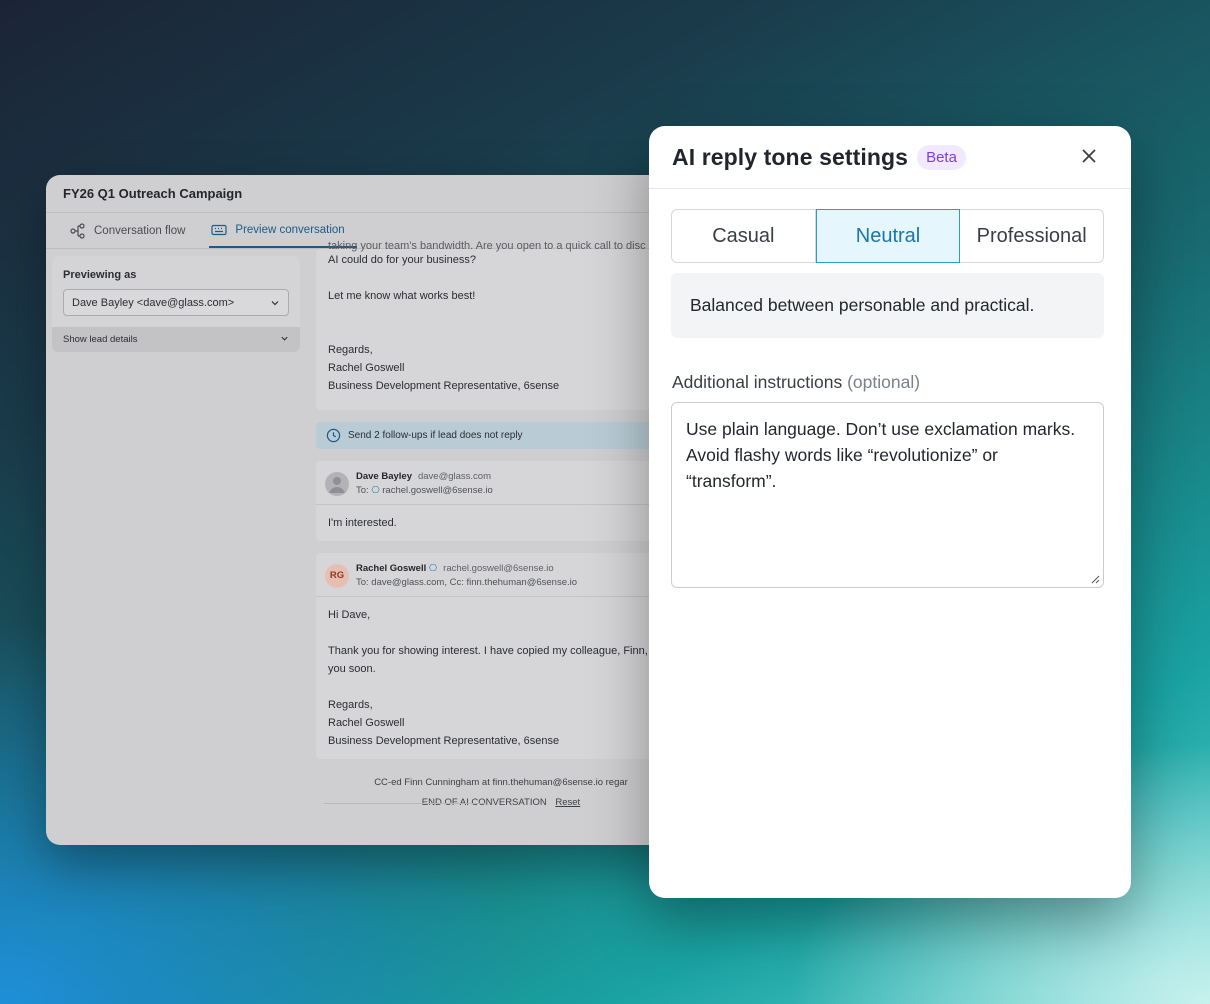 The image size is (1210, 1004). What do you see at coordinates (384, 476) in the screenshot?
I see `sender-name: Dave Bayley` at bounding box center [384, 476].